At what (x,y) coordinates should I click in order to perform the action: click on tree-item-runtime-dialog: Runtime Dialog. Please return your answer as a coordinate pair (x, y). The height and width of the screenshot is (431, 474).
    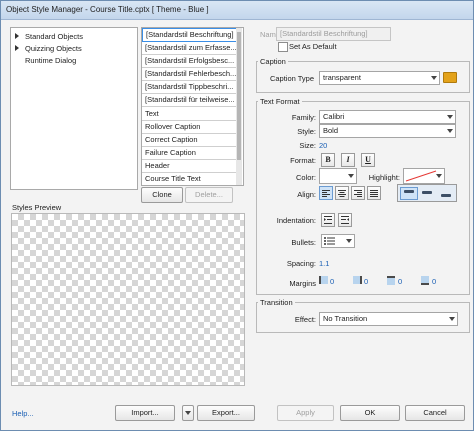
    Looking at the image, I should click on (45, 60).